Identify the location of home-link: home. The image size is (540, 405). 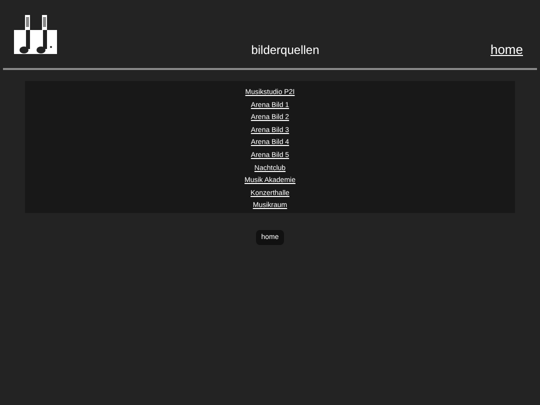
(506, 49).